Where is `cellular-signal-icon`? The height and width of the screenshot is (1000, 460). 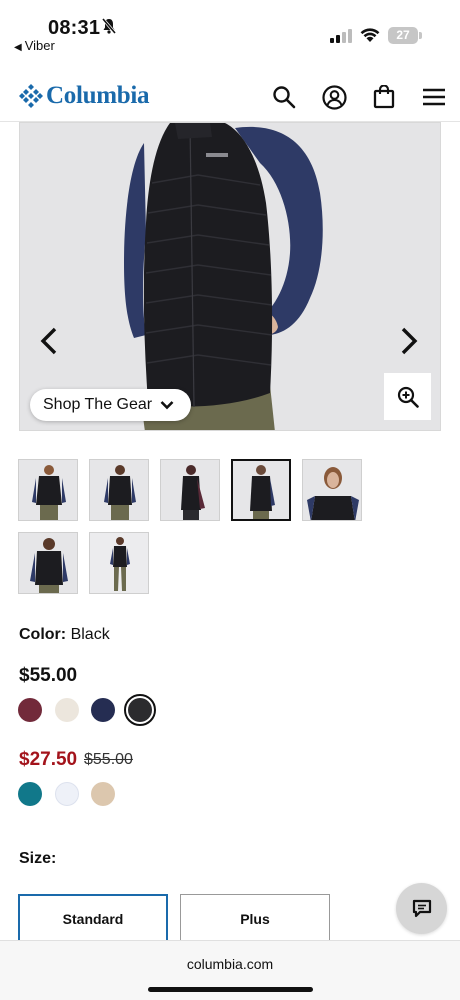
cellular-signal-icon is located at coordinates (341, 38).